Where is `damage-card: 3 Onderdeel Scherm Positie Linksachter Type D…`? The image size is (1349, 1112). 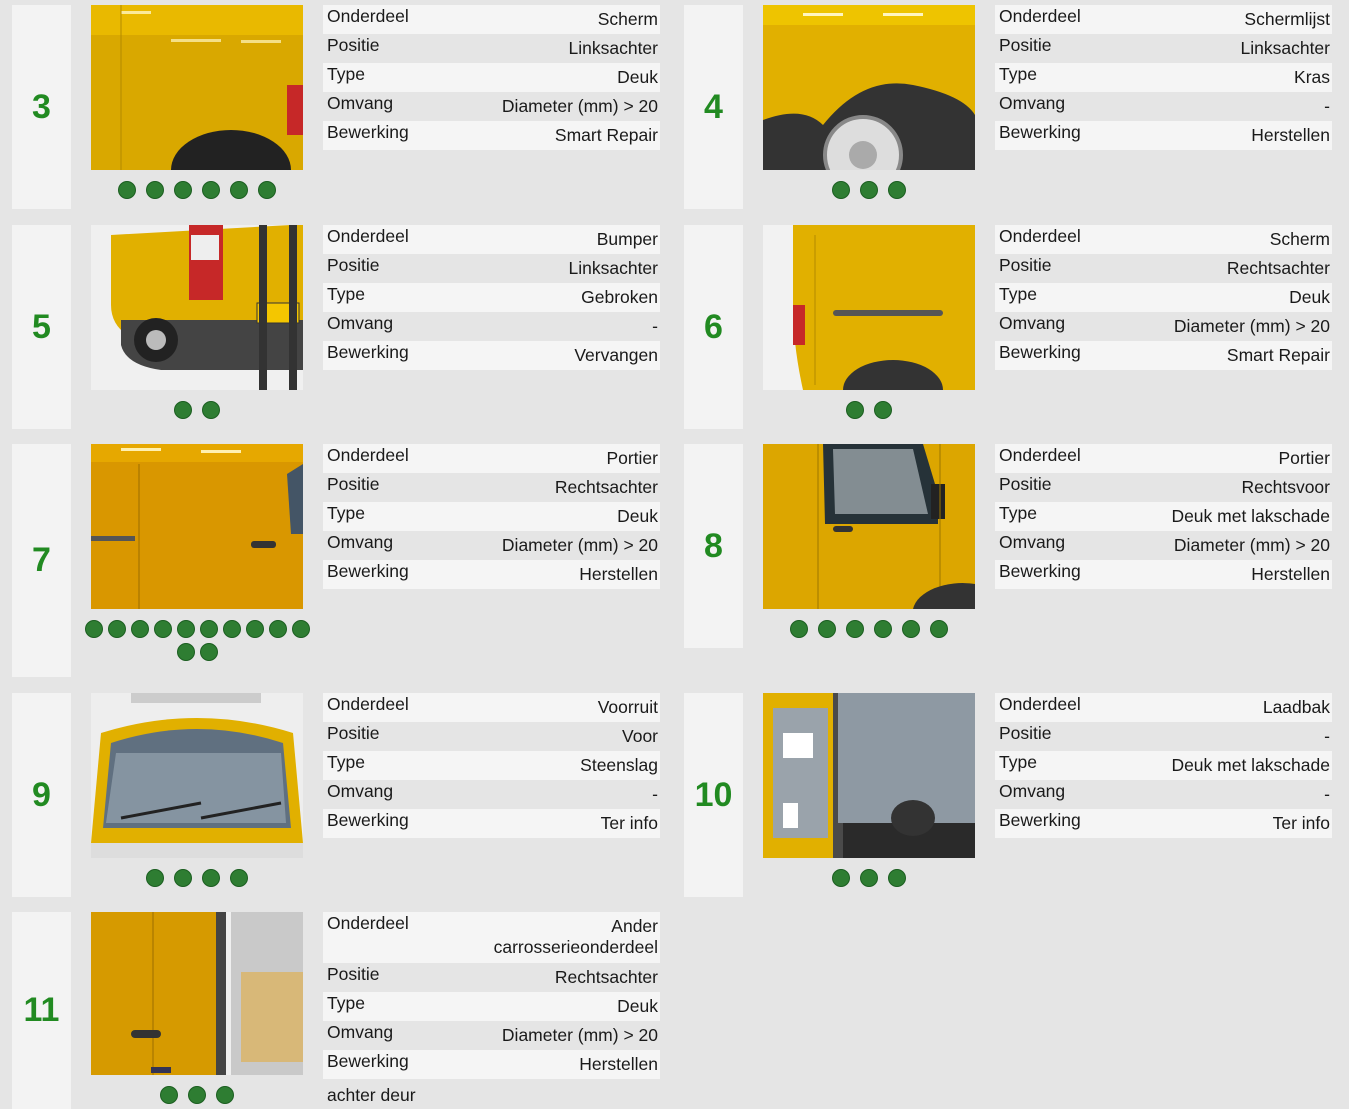
damage-card: 3 Onderdeel Scherm Positie Linksachter Type D… is located at coordinates (336, 107).